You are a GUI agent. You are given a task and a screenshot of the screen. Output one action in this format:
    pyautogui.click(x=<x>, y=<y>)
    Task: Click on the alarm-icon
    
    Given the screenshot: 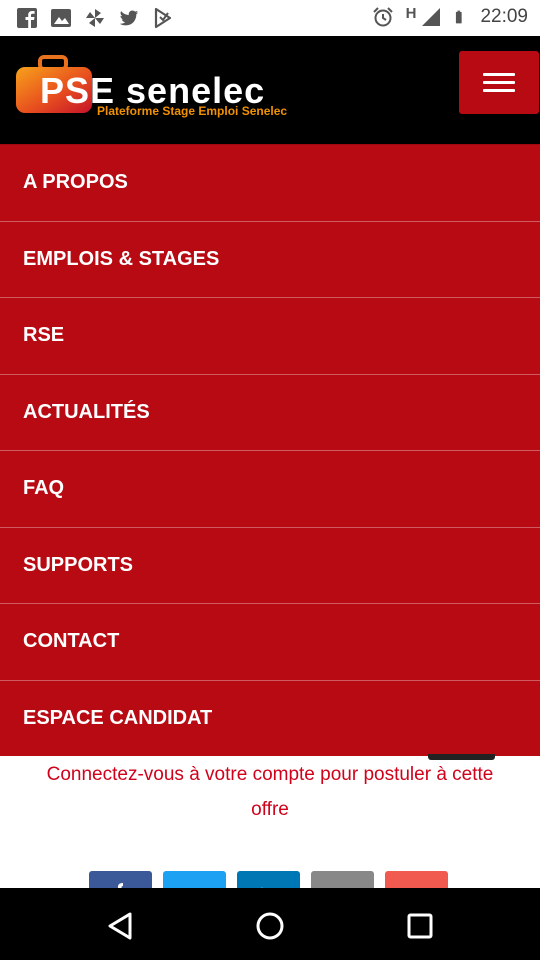 What is the action you would take?
    pyautogui.click(x=382, y=17)
    